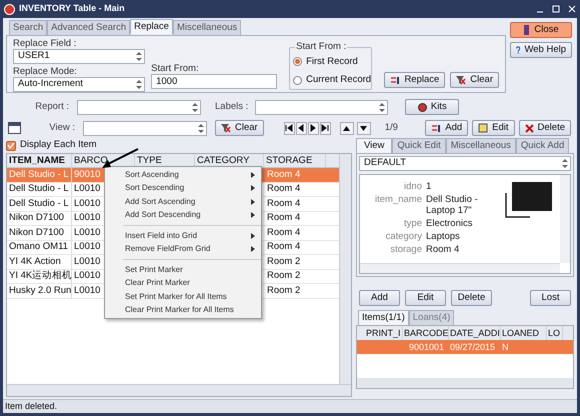  Describe the element at coordinates (72, 9) in the screenshot. I see `window-title: INVENTORY Table - Main` at that location.